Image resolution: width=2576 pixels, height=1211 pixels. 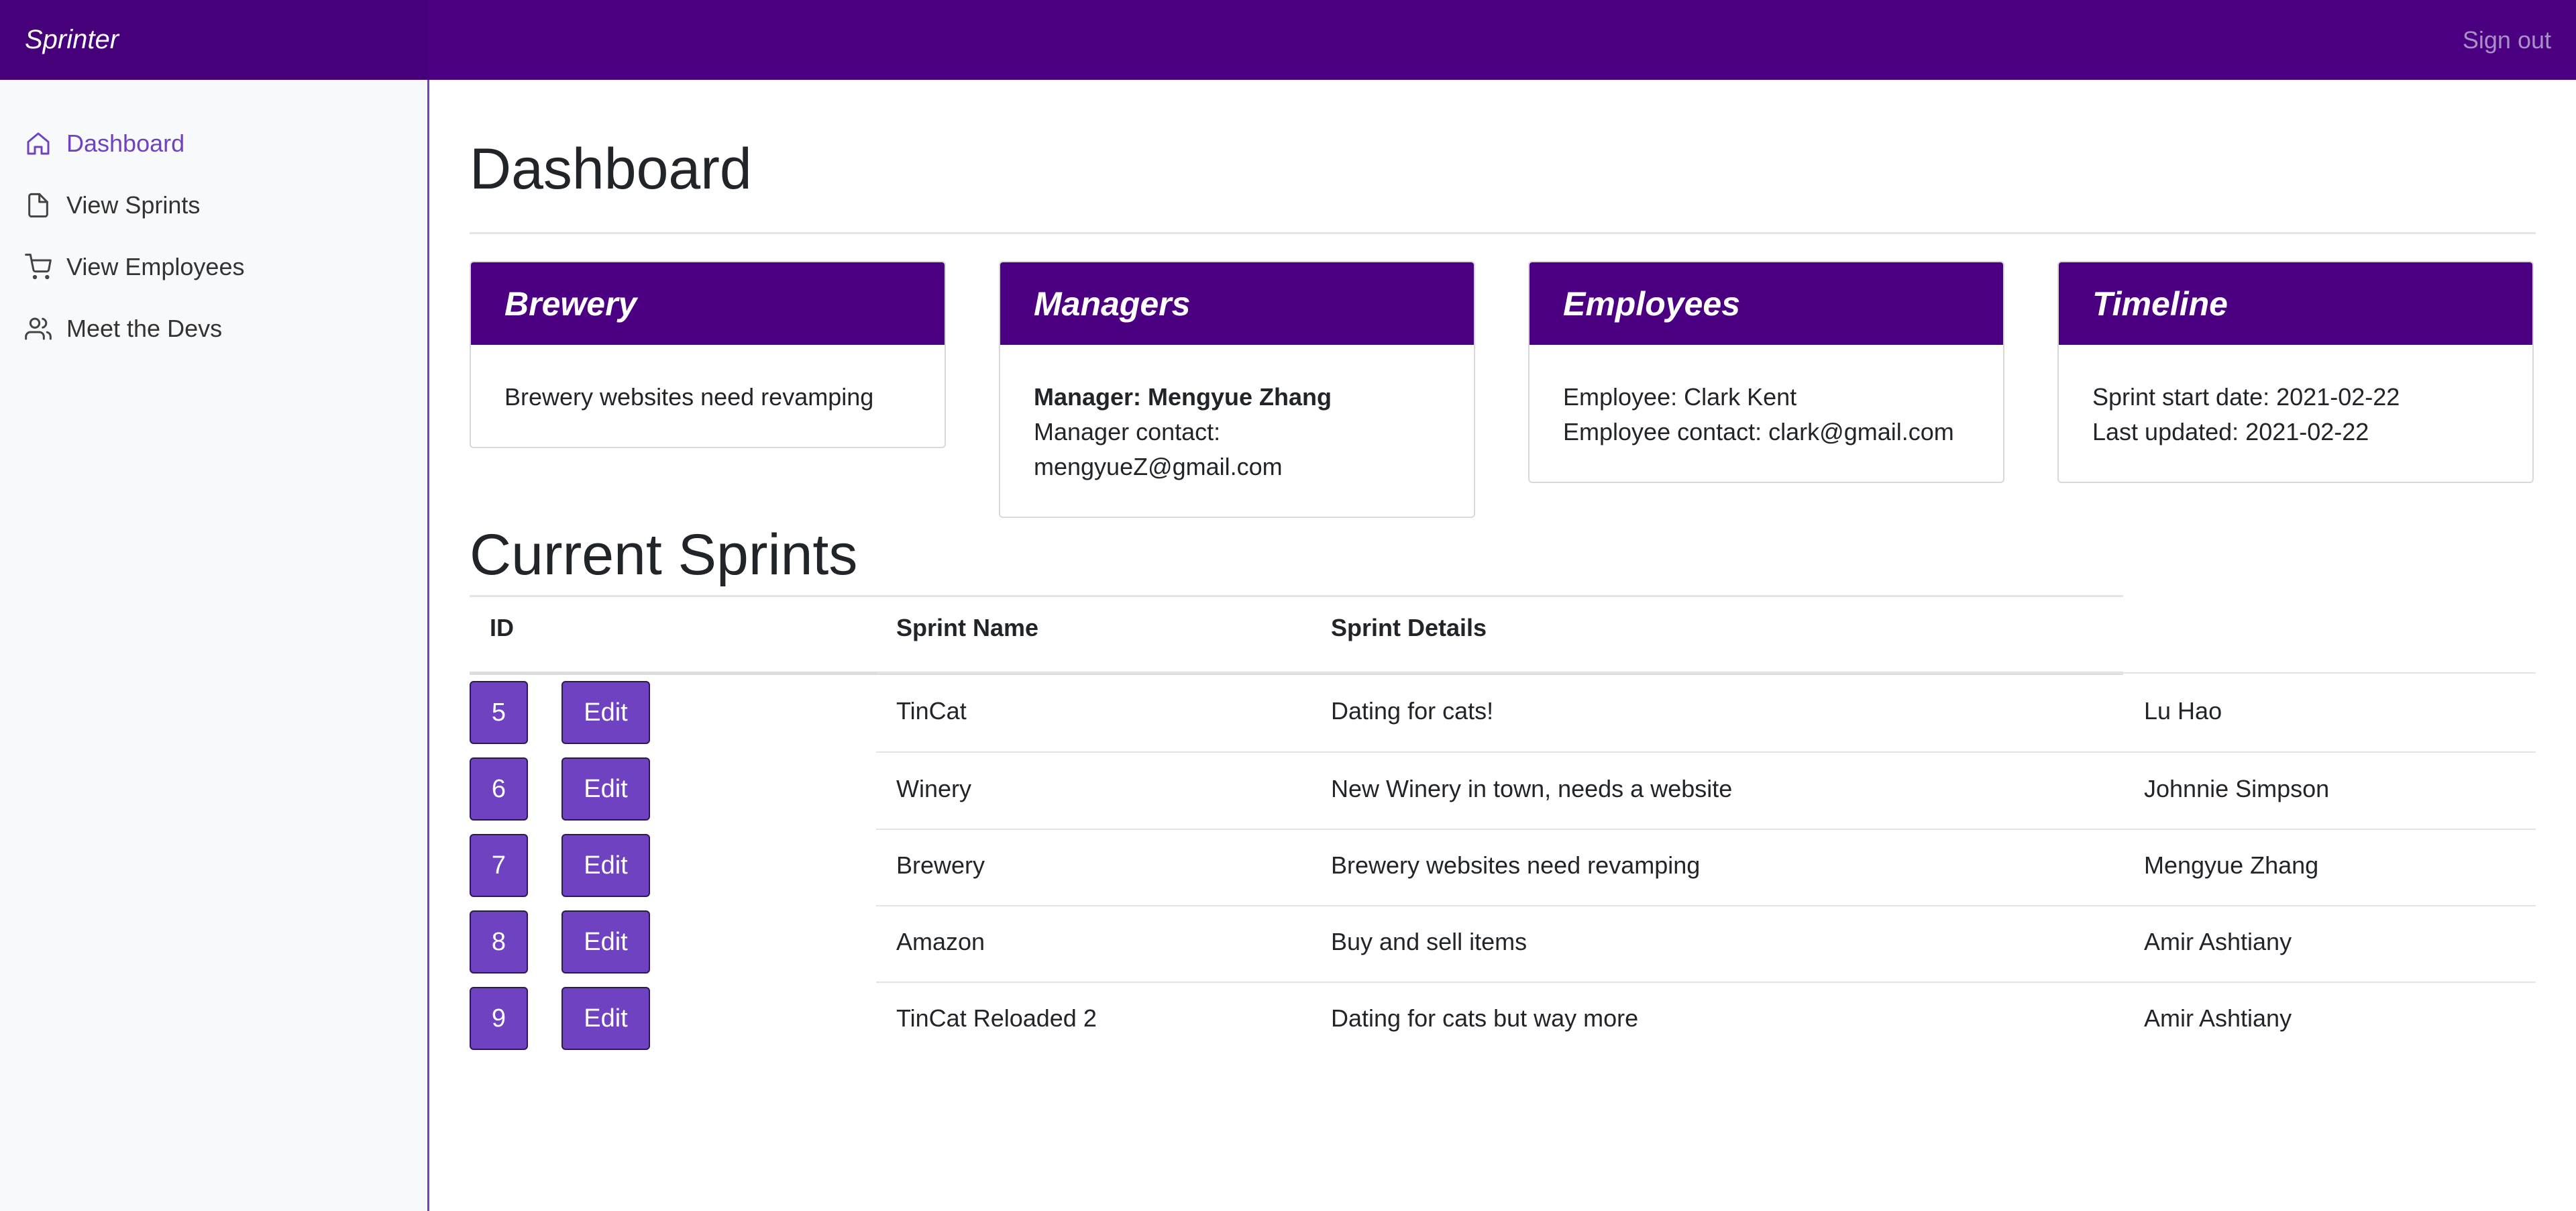 What do you see at coordinates (2507, 40) in the screenshot?
I see `sign-out-link: Sign out` at bounding box center [2507, 40].